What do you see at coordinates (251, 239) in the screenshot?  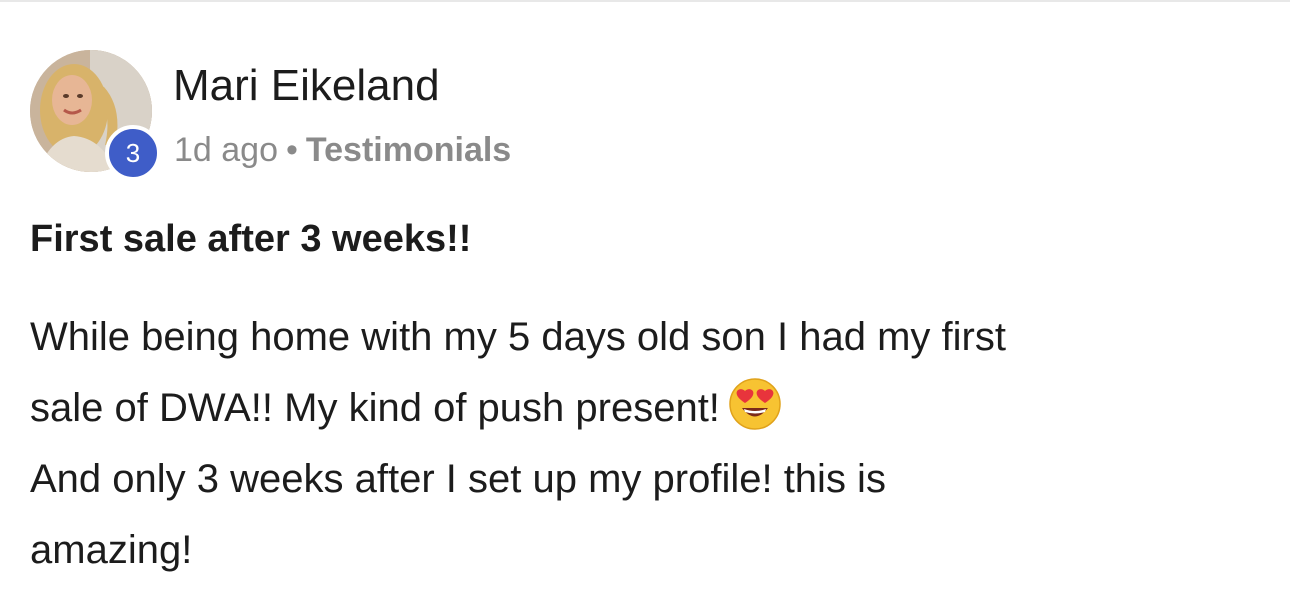 I see `post-title: First sale after 3 weeks!!` at bounding box center [251, 239].